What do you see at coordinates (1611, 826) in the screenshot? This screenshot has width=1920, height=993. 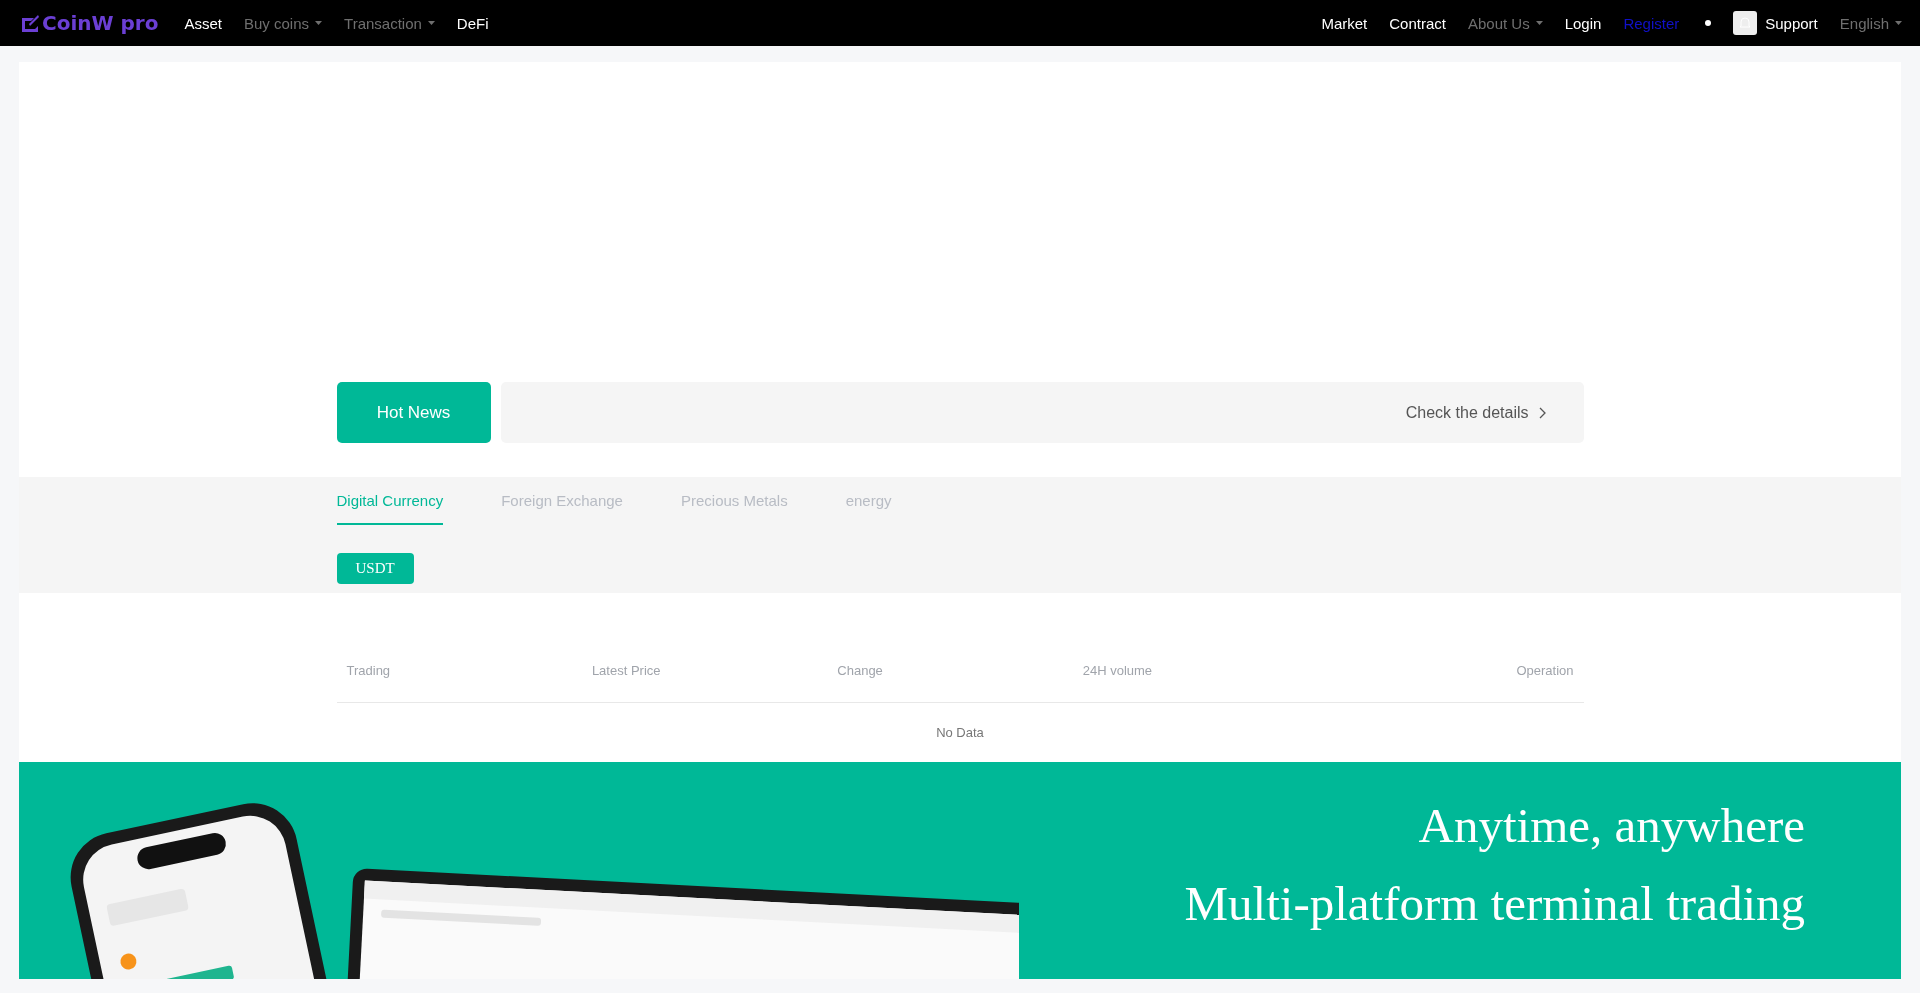 I see `banner-heading: Anytime, anywhere` at bounding box center [1611, 826].